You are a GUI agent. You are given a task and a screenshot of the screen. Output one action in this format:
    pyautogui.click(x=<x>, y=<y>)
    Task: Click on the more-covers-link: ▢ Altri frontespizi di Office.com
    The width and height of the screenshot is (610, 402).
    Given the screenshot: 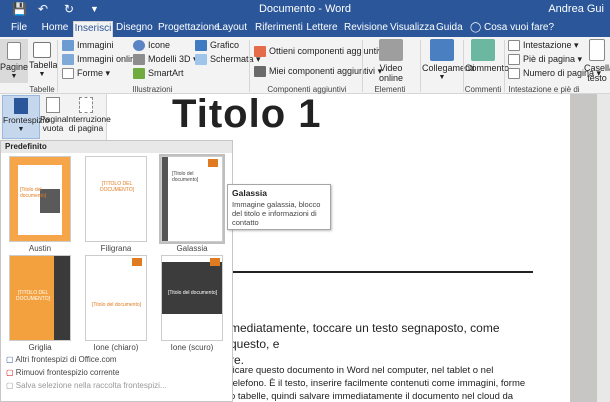 What is the action you would take?
    pyautogui.click(x=61, y=359)
    